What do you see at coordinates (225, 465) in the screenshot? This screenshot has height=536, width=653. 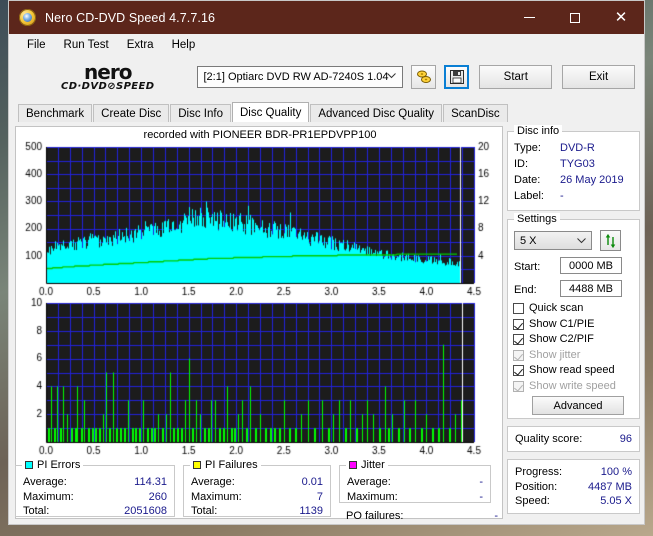 I see `pi-failures-stats-title: PI Failures` at bounding box center [225, 465].